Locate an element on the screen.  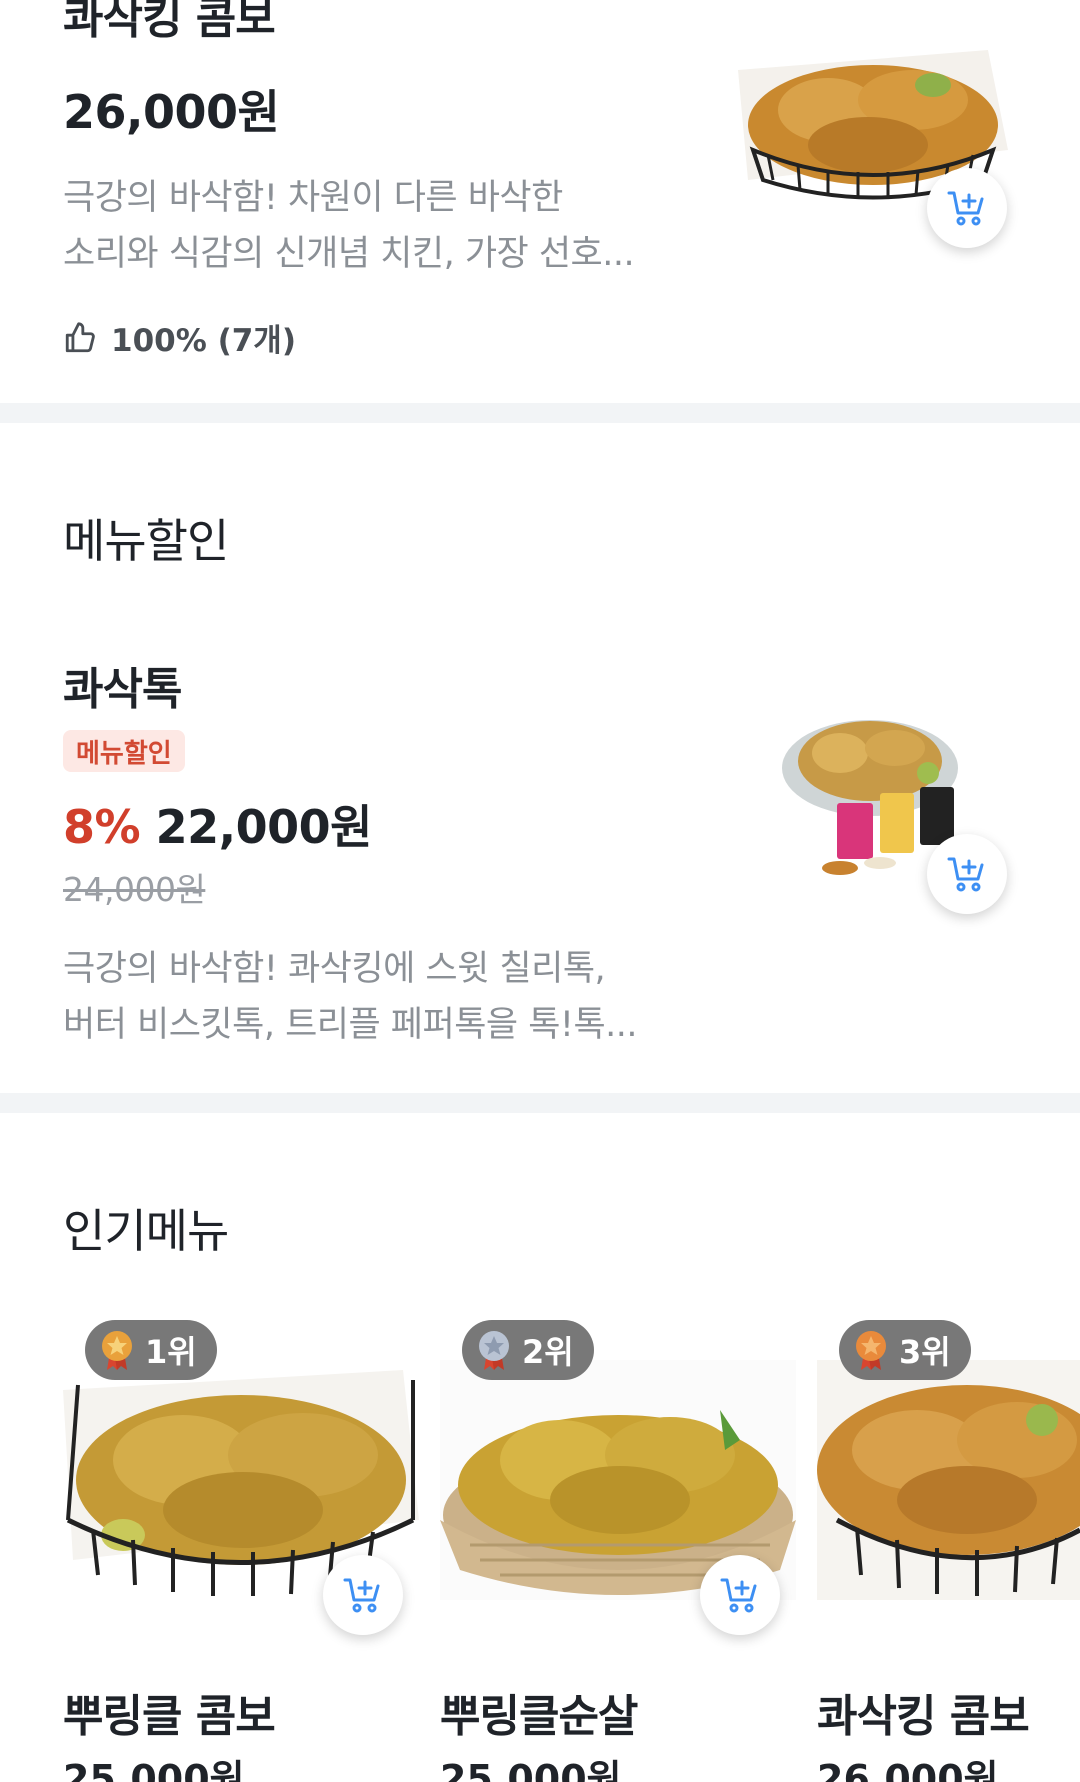
item-price-row: 8% 22,000원 is located at coordinates (217, 824).